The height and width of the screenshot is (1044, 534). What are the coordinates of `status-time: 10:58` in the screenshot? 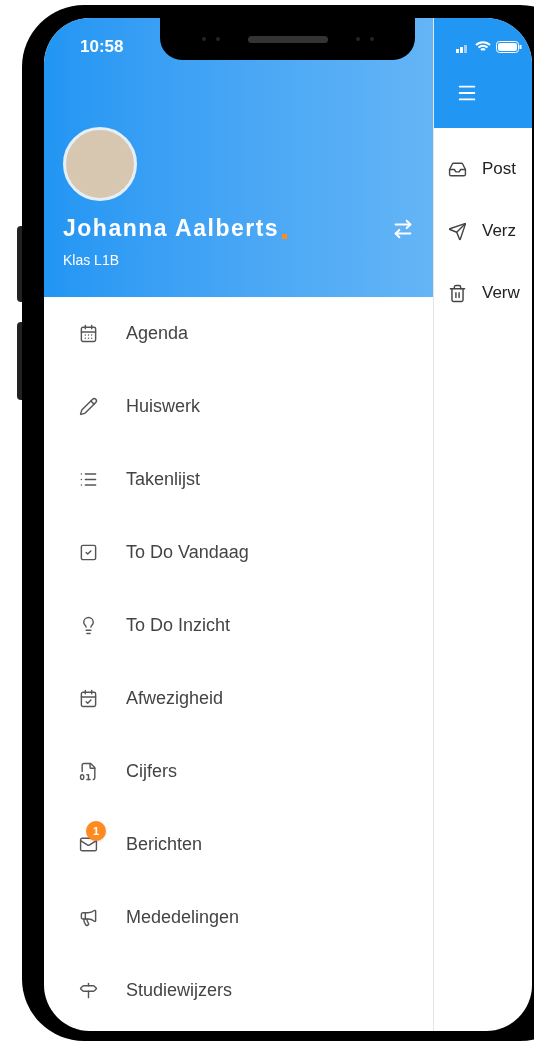 It's located at (102, 46).